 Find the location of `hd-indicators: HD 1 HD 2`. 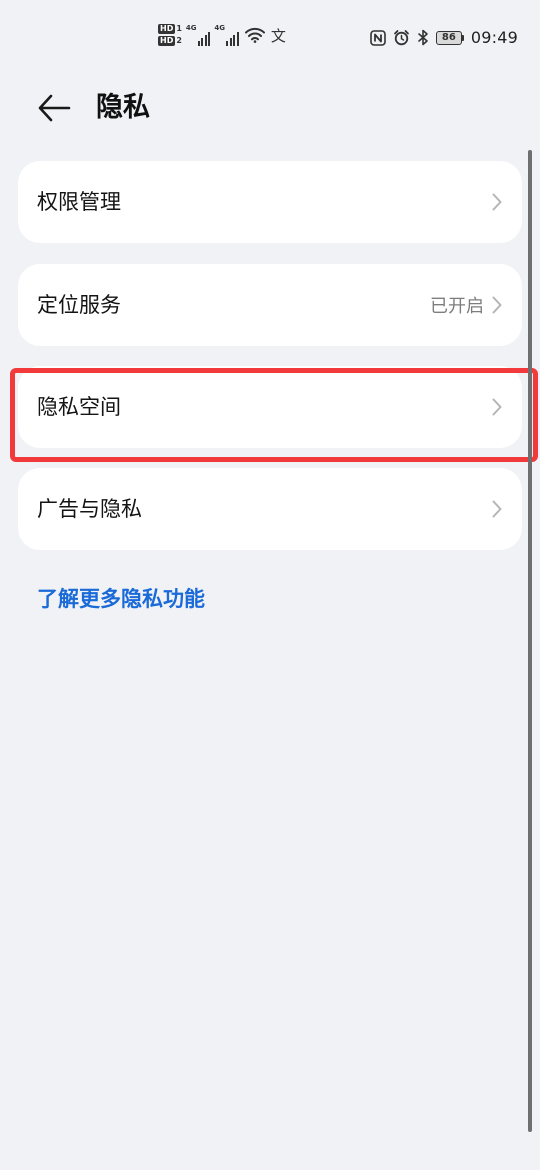

hd-indicators: HD 1 HD 2 is located at coordinates (170, 35).